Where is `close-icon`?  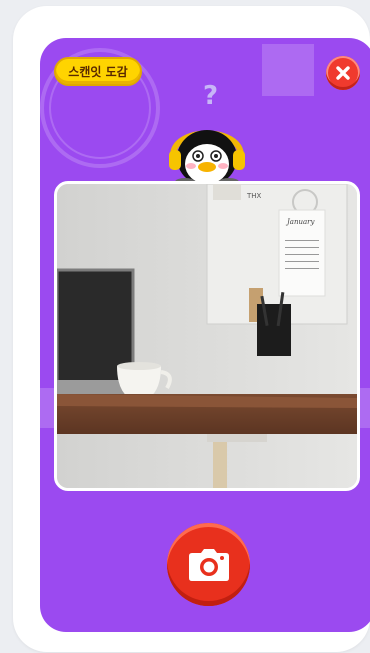
close-icon is located at coordinates (343, 73).